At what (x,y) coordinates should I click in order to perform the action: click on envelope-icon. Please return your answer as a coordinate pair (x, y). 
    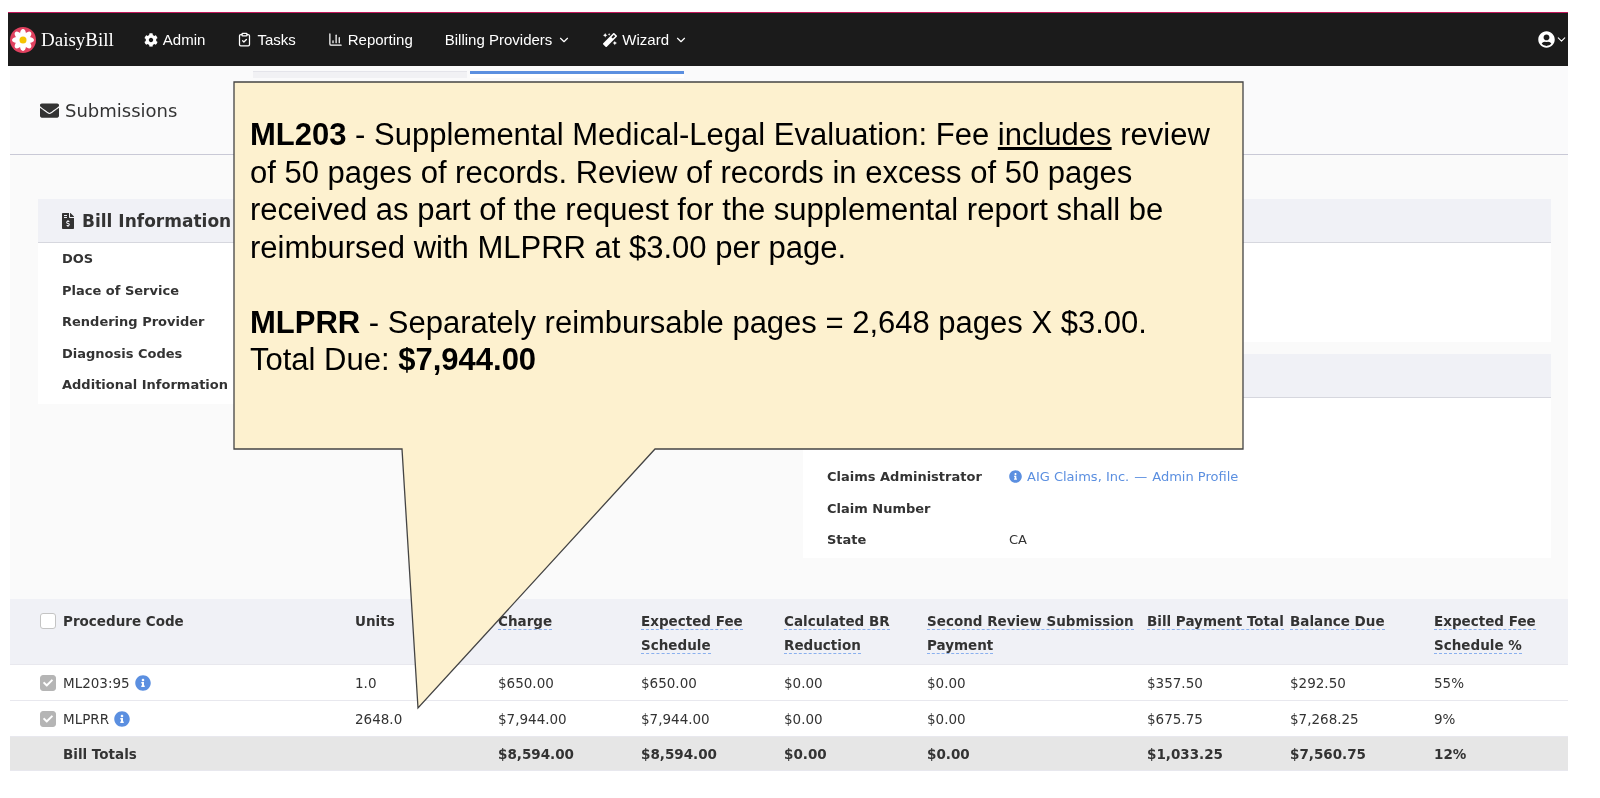
    Looking at the image, I should click on (49, 110).